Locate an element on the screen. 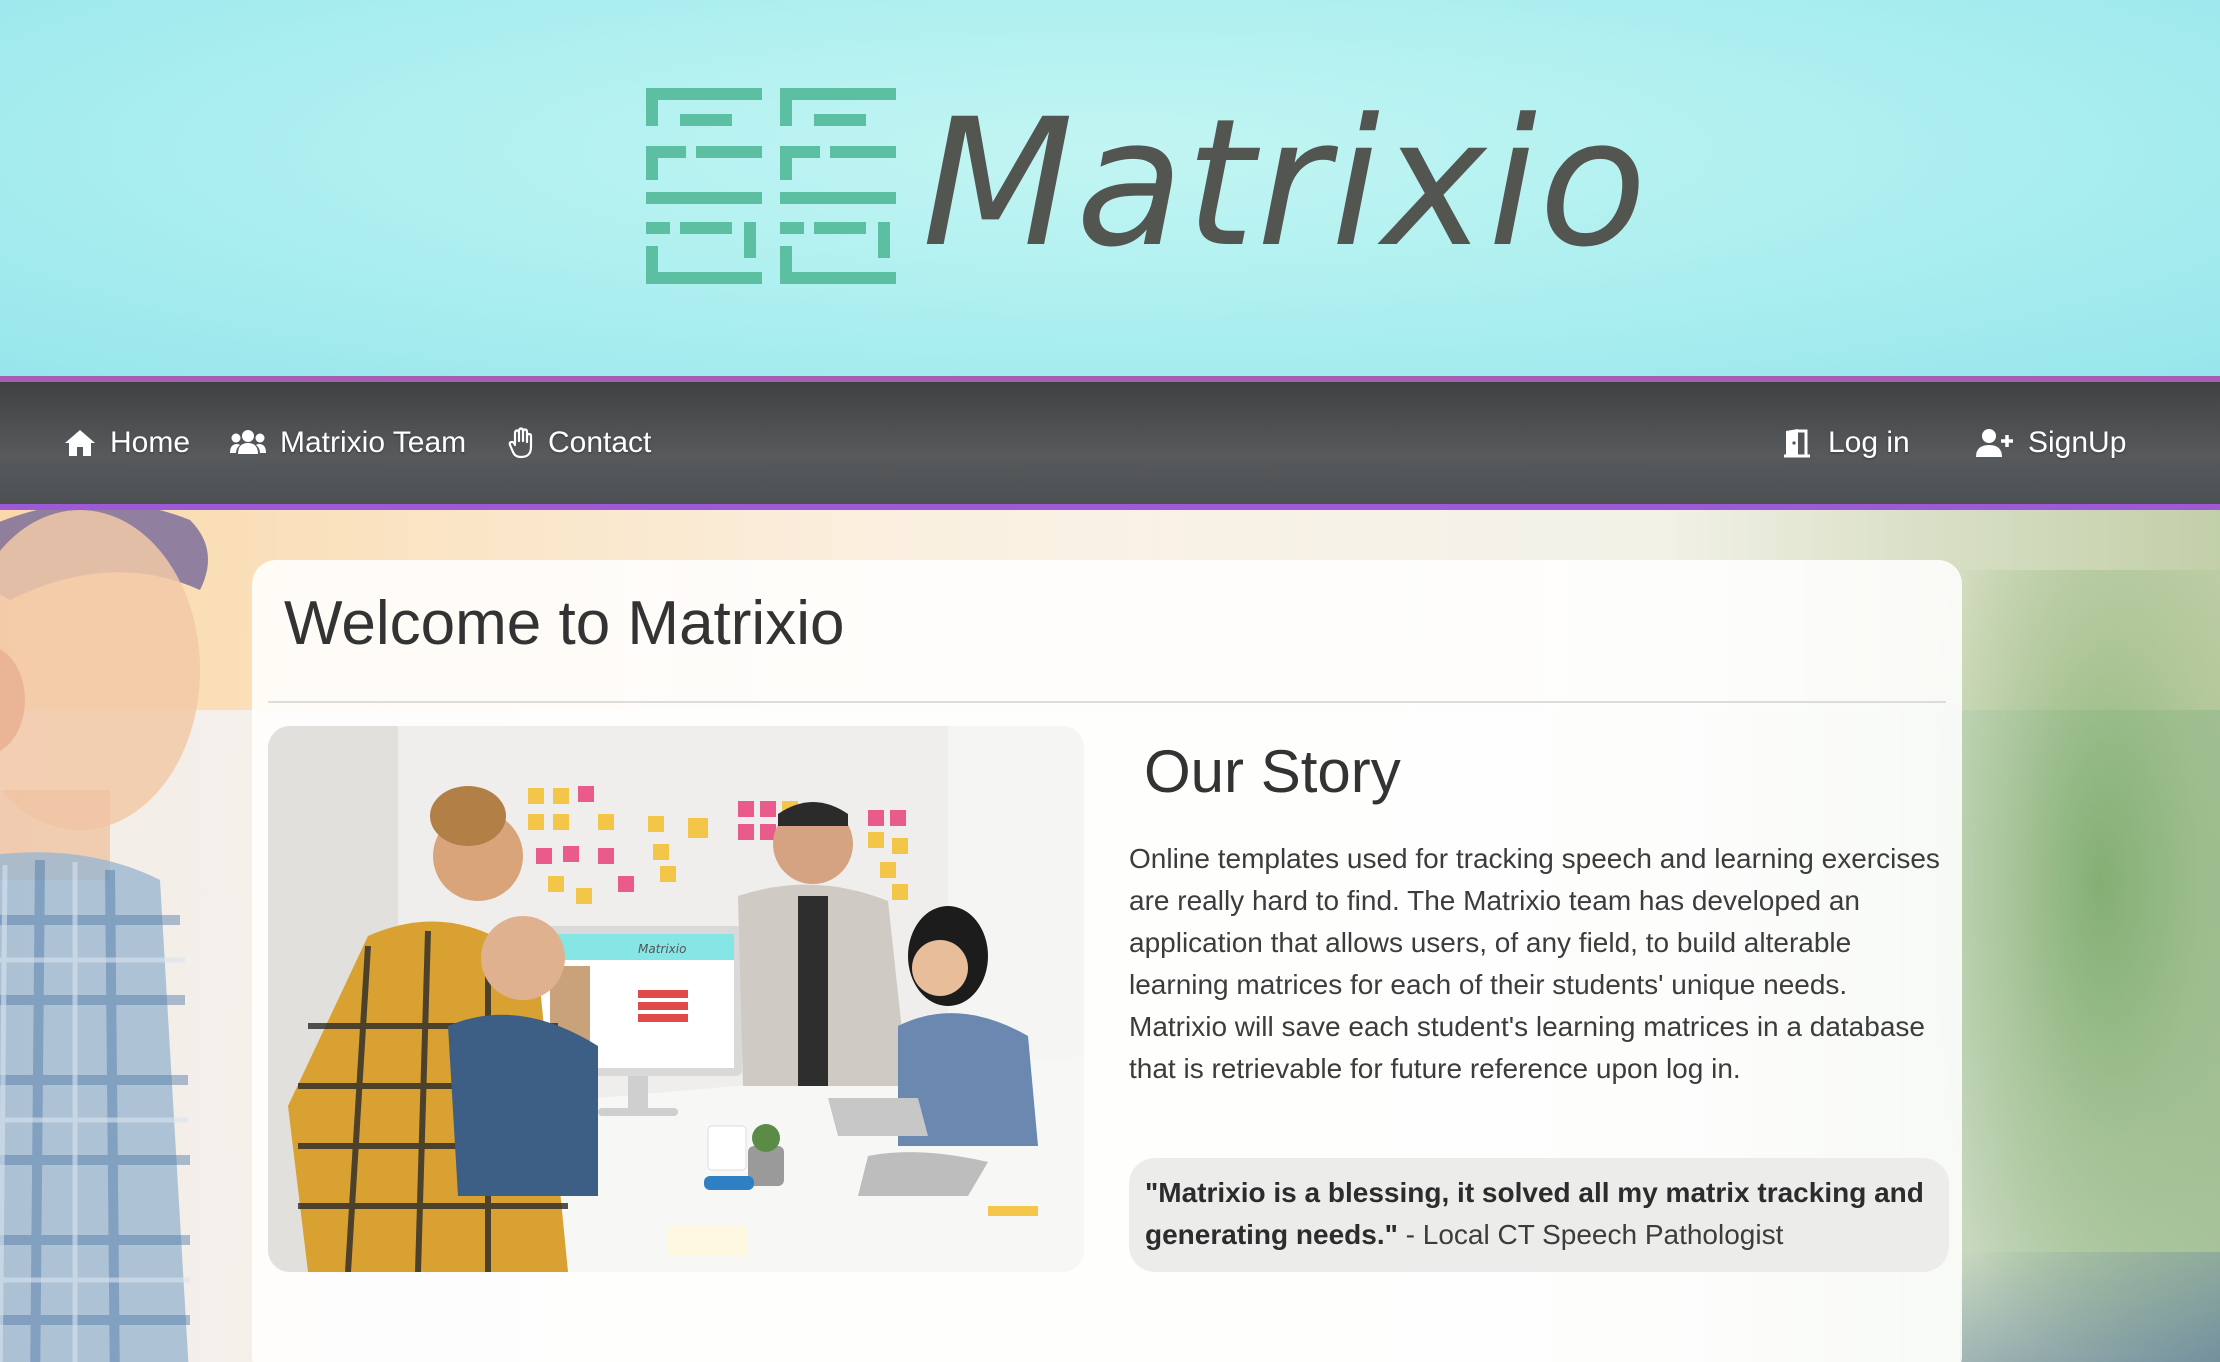 The width and height of the screenshot is (2220, 1362). user-plus-icon is located at coordinates (1994, 443).